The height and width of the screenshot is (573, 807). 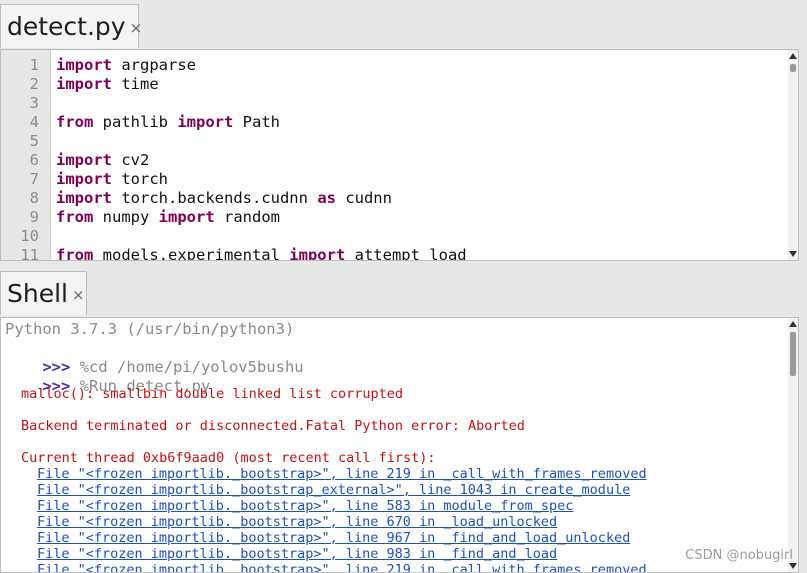 I want to click on code-text: cv2, so click(x=131, y=160).